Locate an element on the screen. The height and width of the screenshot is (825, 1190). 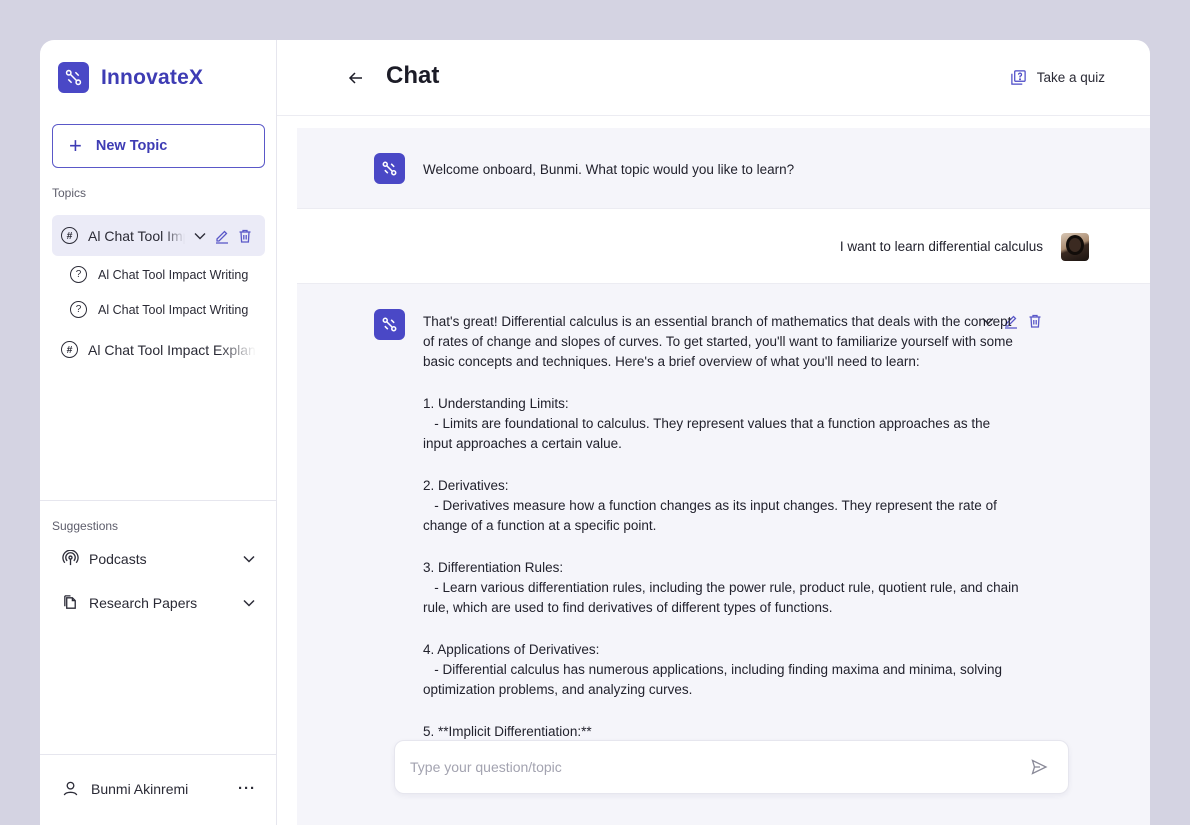
topics-label: Topics is located at coordinates (69, 193).